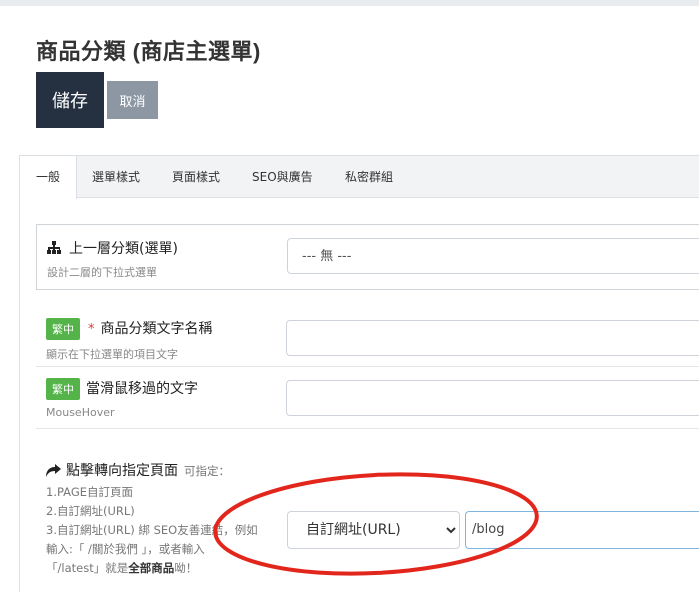  I want to click on tab-bar: 一般 選單樣式 頁面樣式 SEO與廣告 私密群組, so click(359, 177).